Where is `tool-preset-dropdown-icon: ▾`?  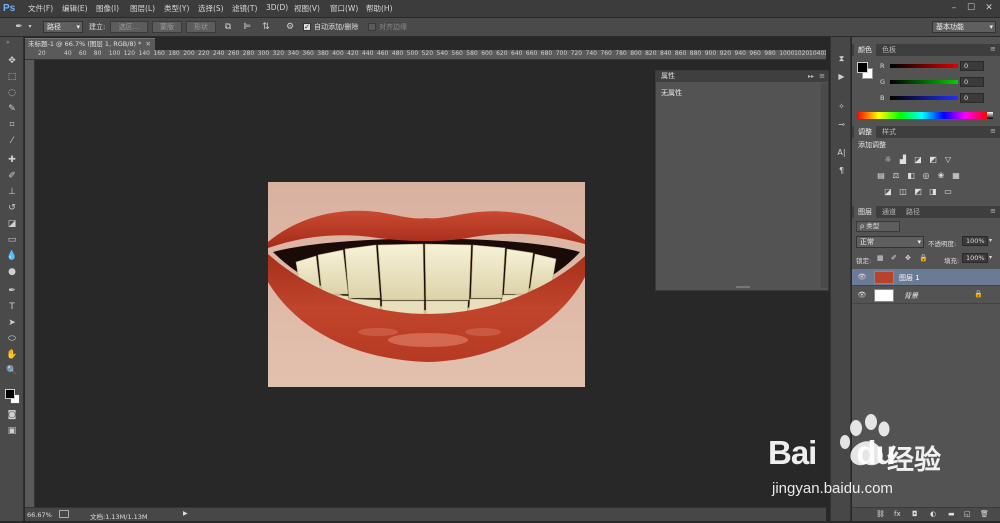
tool-preset-dropdown-icon: ▾ is located at coordinates (30, 27).